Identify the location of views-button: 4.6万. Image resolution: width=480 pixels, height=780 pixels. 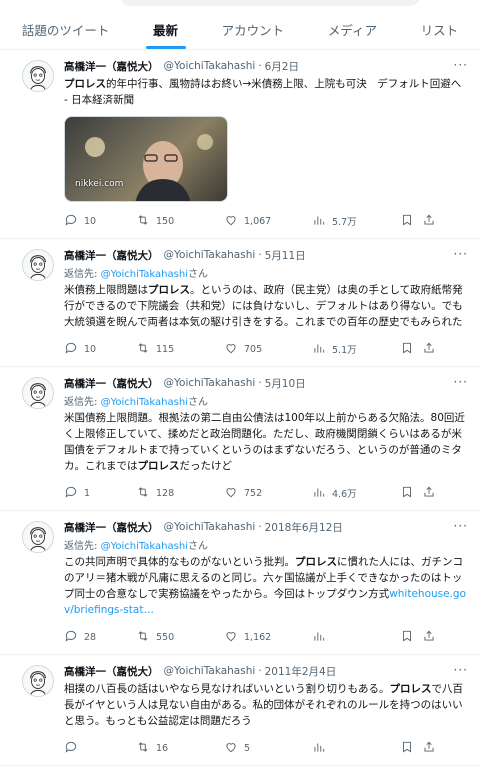
(356, 493).